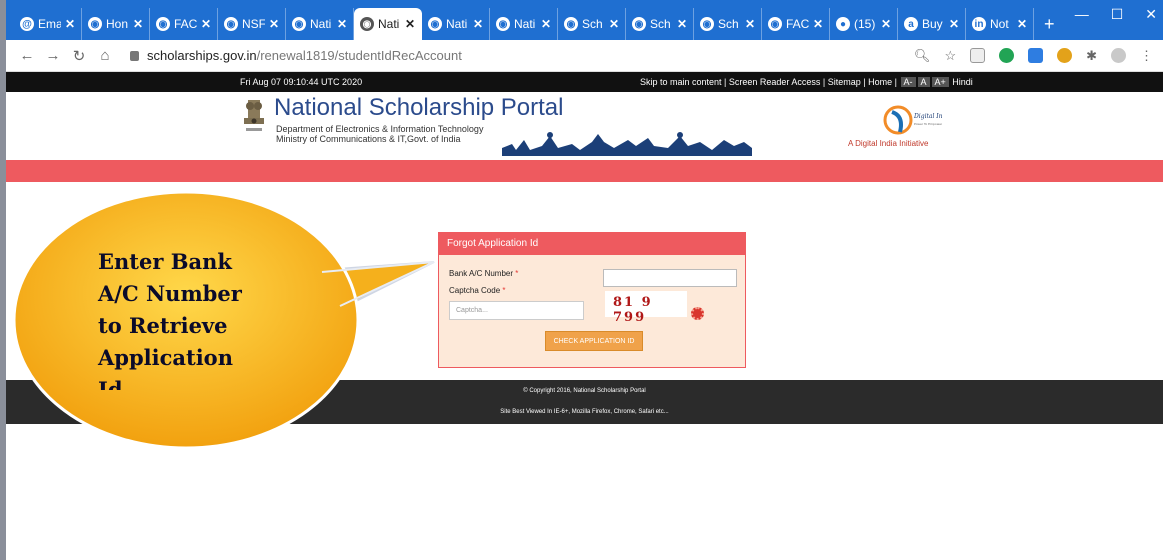  What do you see at coordinates (27, 55) in the screenshot?
I see `back-icon: ←` at bounding box center [27, 55].